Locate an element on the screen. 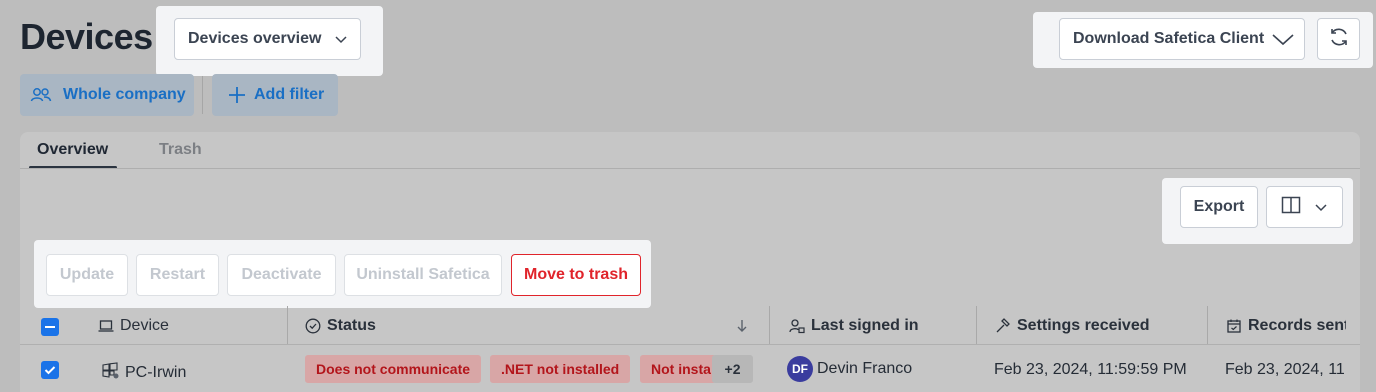 This screenshot has width=1376, height=392. users-icon is located at coordinates (41, 95).